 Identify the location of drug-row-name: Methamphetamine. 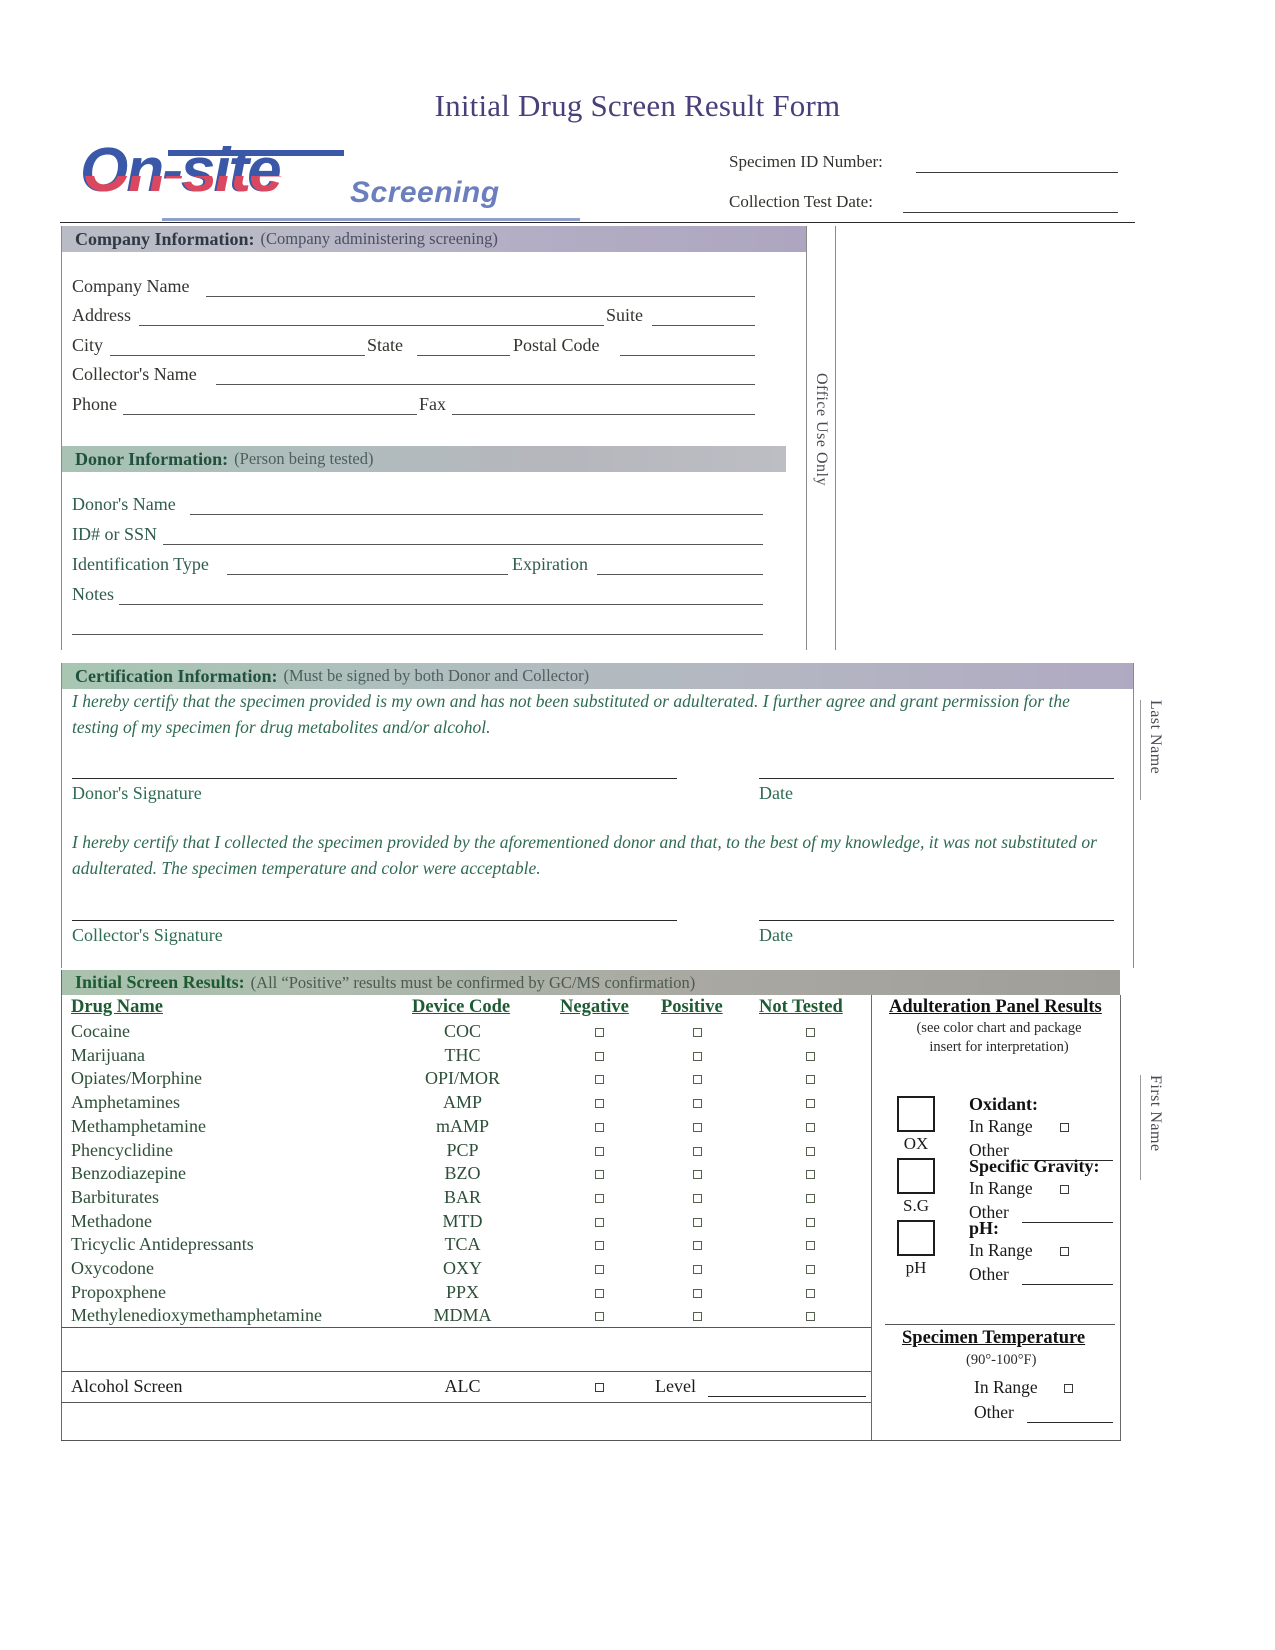
(138, 1125).